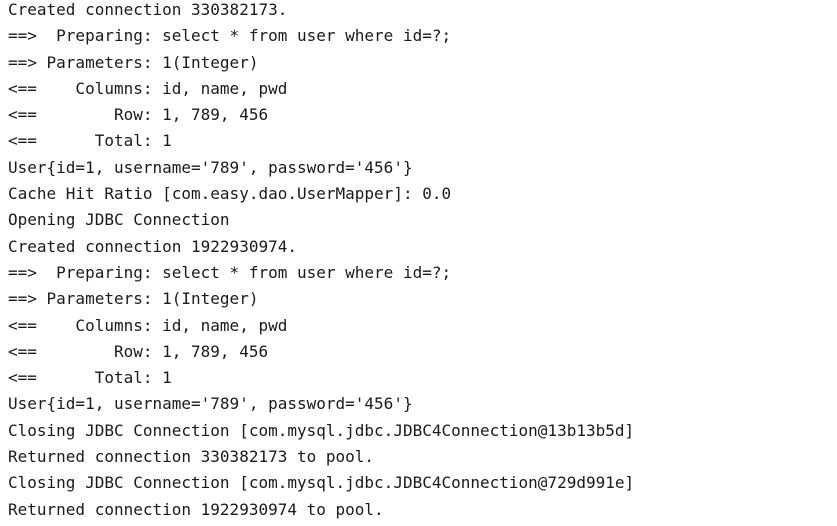  What do you see at coordinates (152, 246) in the screenshot?
I see `log-line: Created connection 1922930974.` at bounding box center [152, 246].